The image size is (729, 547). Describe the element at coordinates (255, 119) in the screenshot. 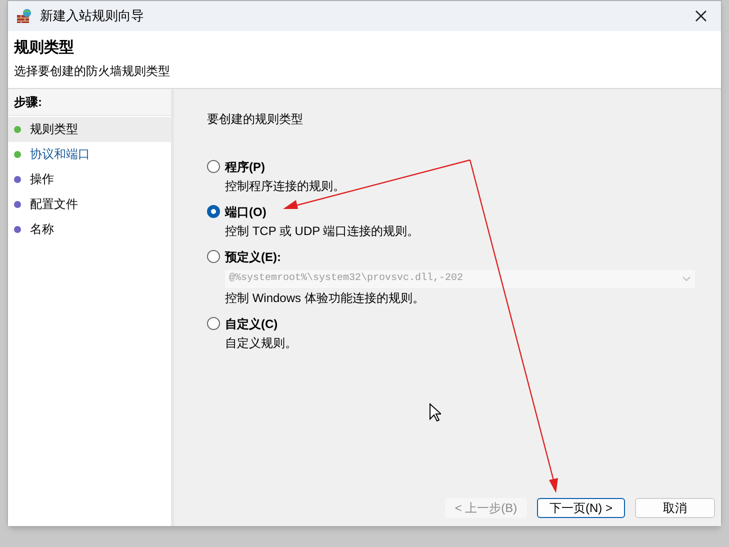

I see `prompt-text: 要创建的规则类型` at that location.